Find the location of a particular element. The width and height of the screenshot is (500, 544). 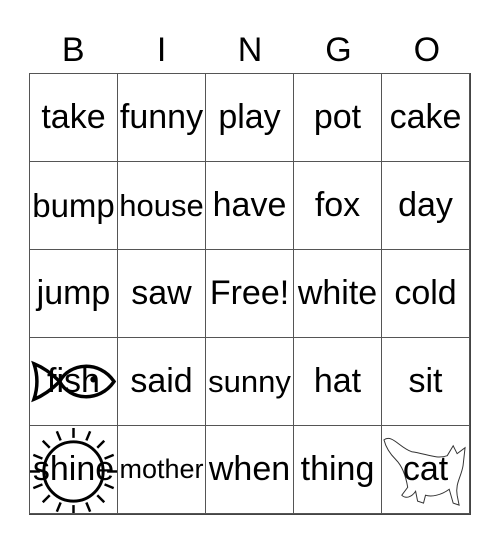

bingo-cell: cold is located at coordinates (425, 293).